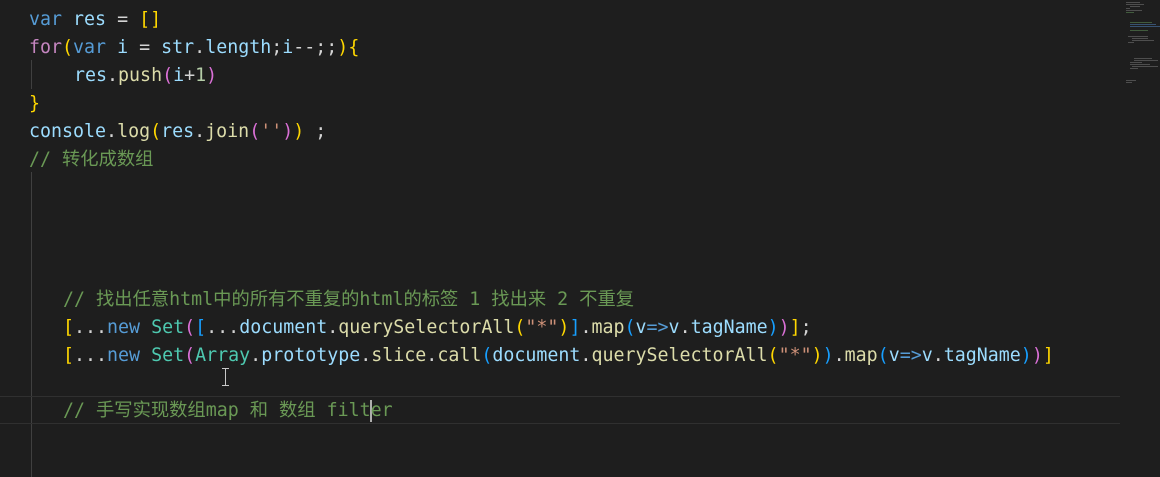 The image size is (1160, 477). I want to click on code-line: }, so click(34, 104).